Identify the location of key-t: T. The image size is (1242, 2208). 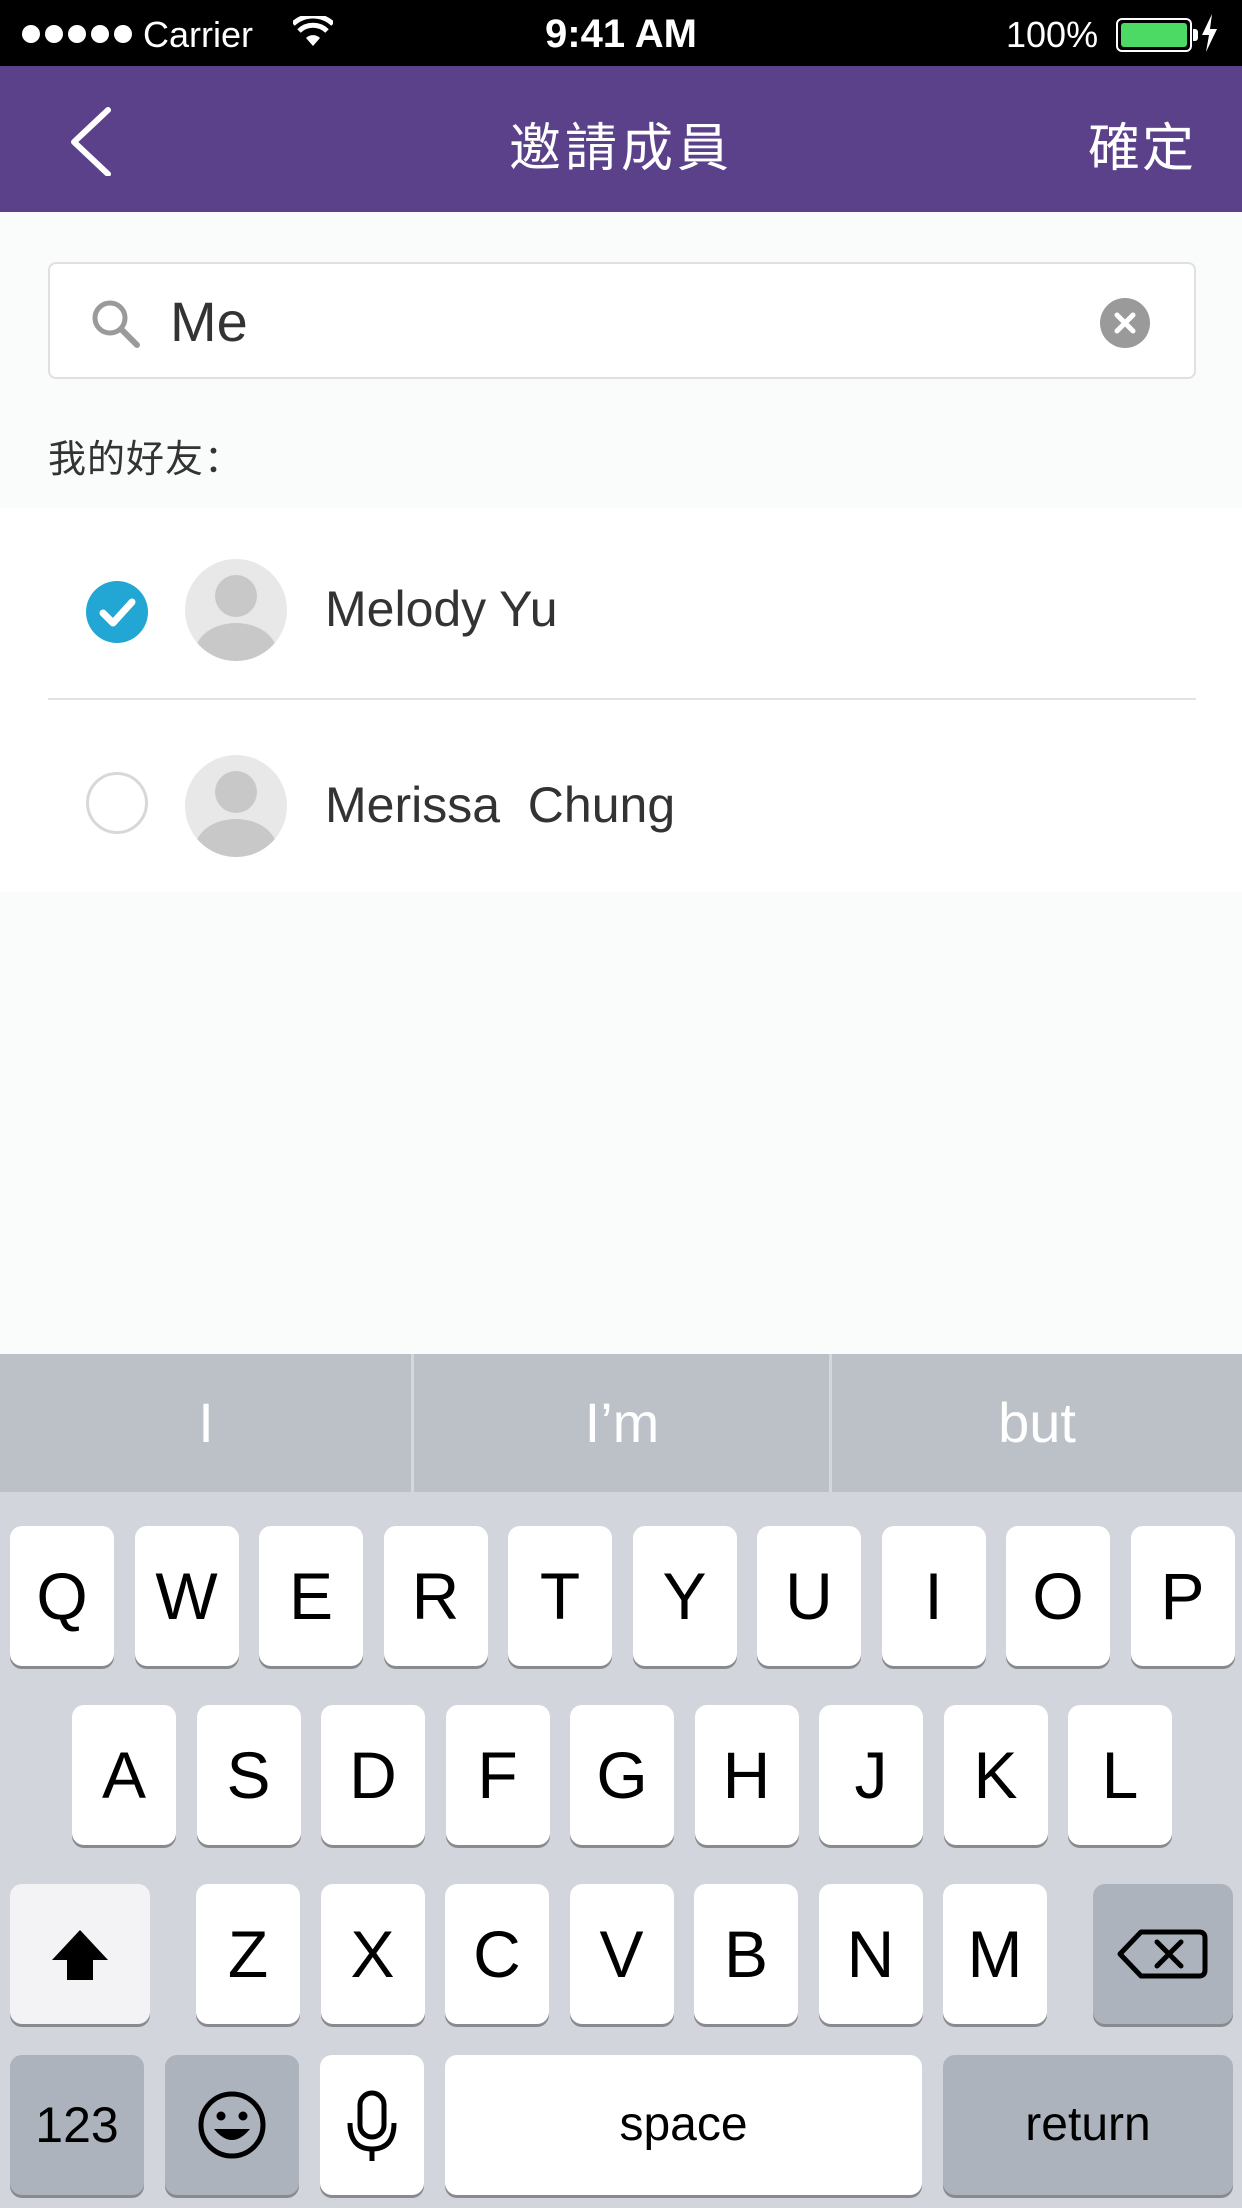
(560, 1596).